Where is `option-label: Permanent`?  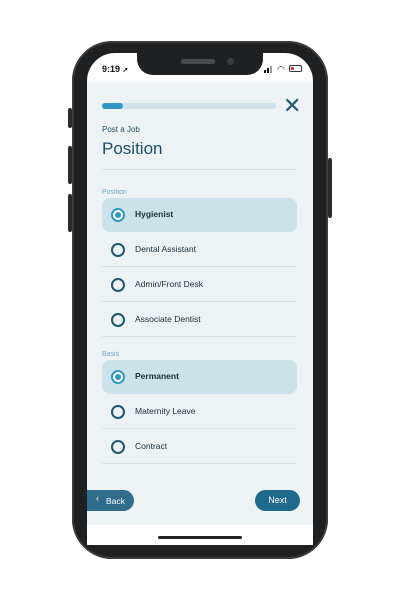 option-label: Permanent is located at coordinates (157, 376).